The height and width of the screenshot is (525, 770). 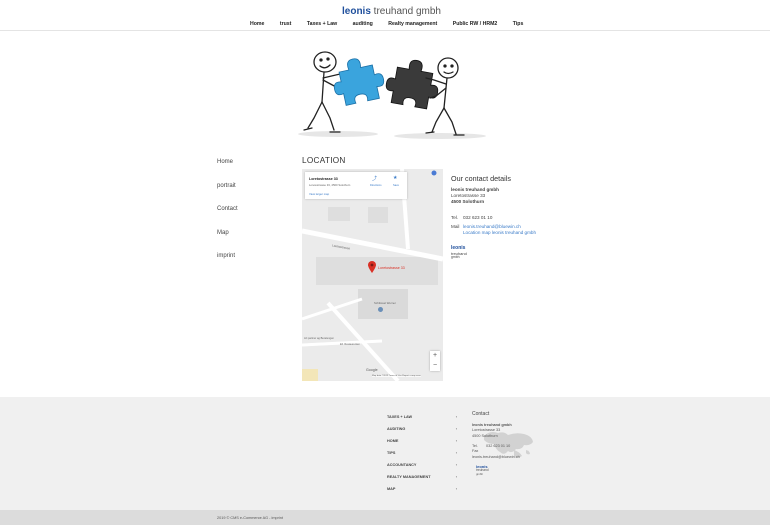 What do you see at coordinates (422, 445) in the screenshot?
I see `footer-link-home: HOME ›` at bounding box center [422, 445].